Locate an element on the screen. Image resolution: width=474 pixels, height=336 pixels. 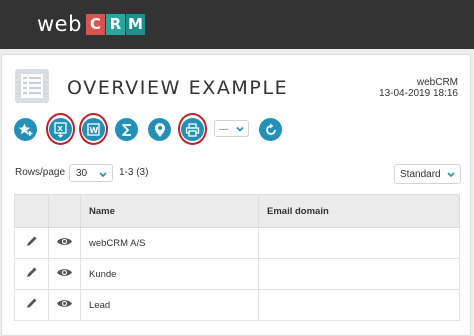
table-row: webCRM A/S is located at coordinates (237, 243).